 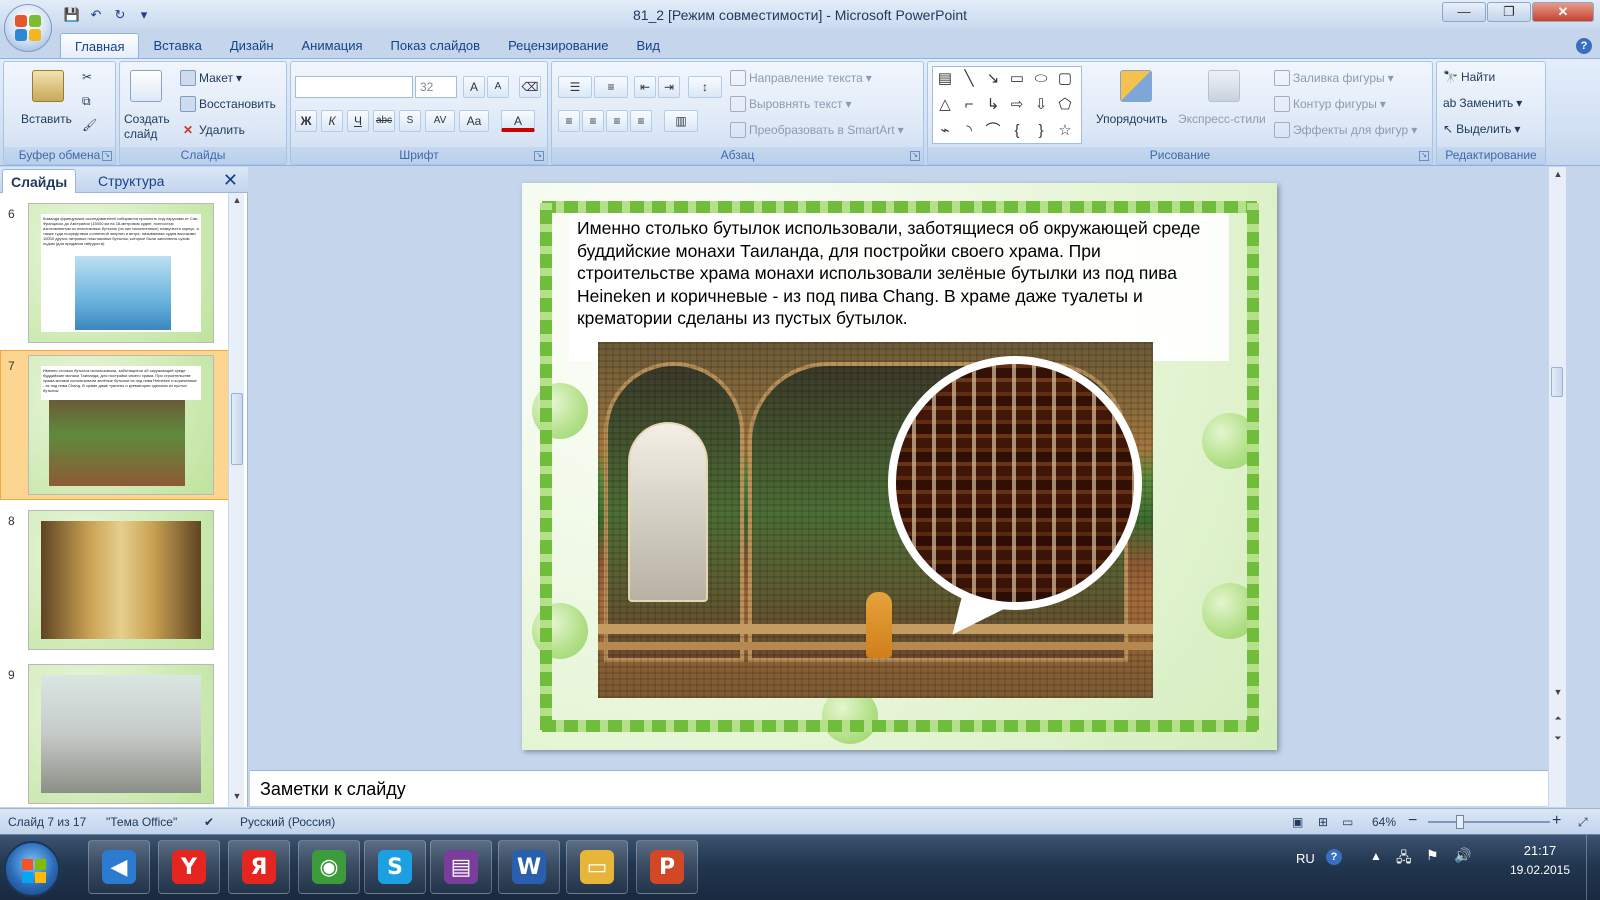 I want to click on previous-slide-icon: ⏶, so click(x=1558, y=720).